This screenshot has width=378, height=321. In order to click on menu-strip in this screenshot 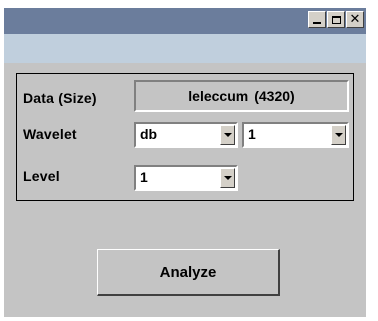, I will do `click(185, 48)`.